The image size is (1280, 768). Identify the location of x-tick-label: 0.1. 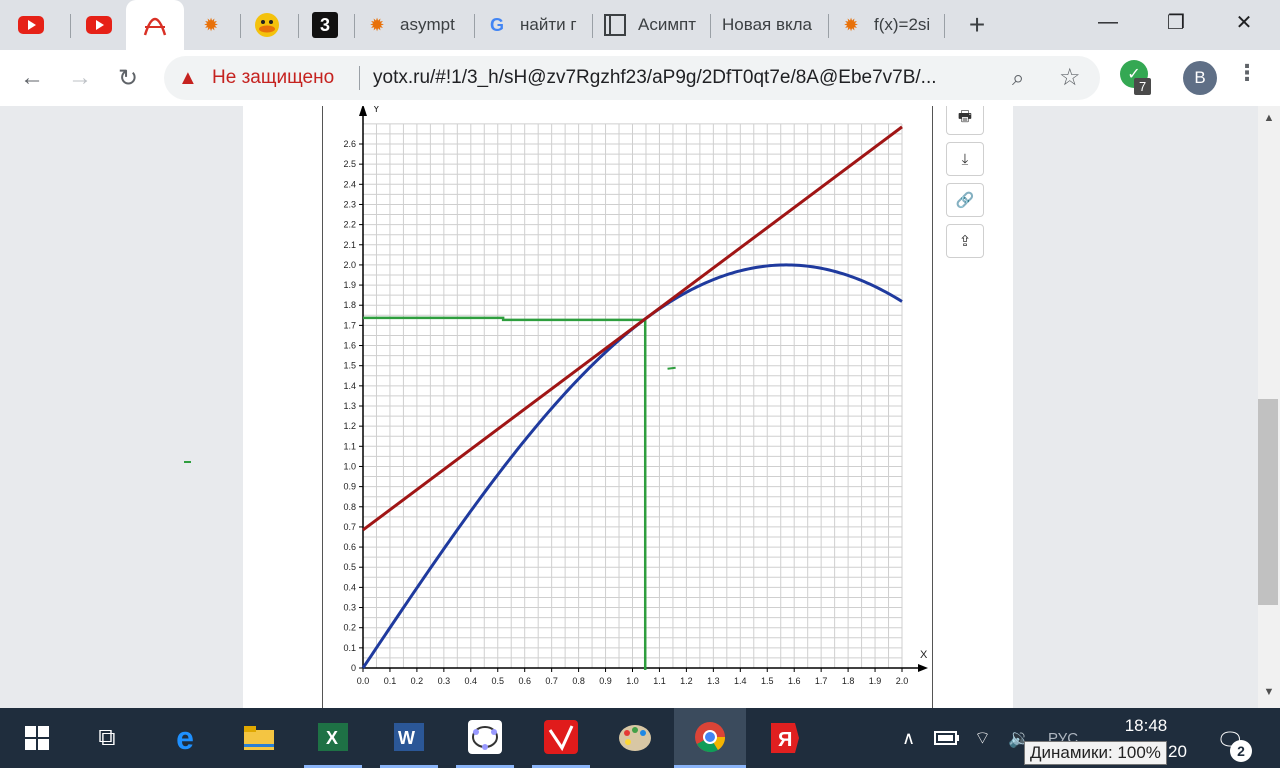
(390, 681).